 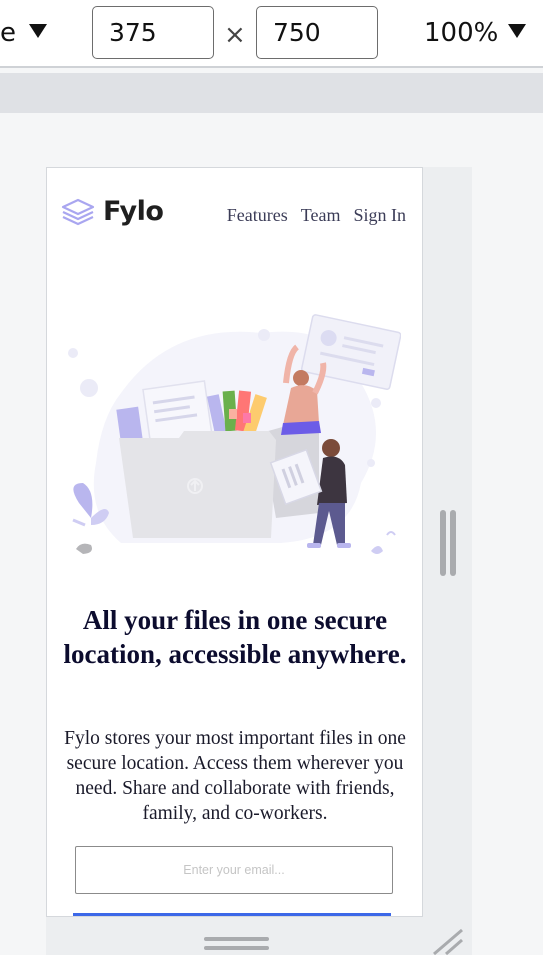 What do you see at coordinates (461, 33) in the screenshot?
I see `zoom-select-label: 100%` at bounding box center [461, 33].